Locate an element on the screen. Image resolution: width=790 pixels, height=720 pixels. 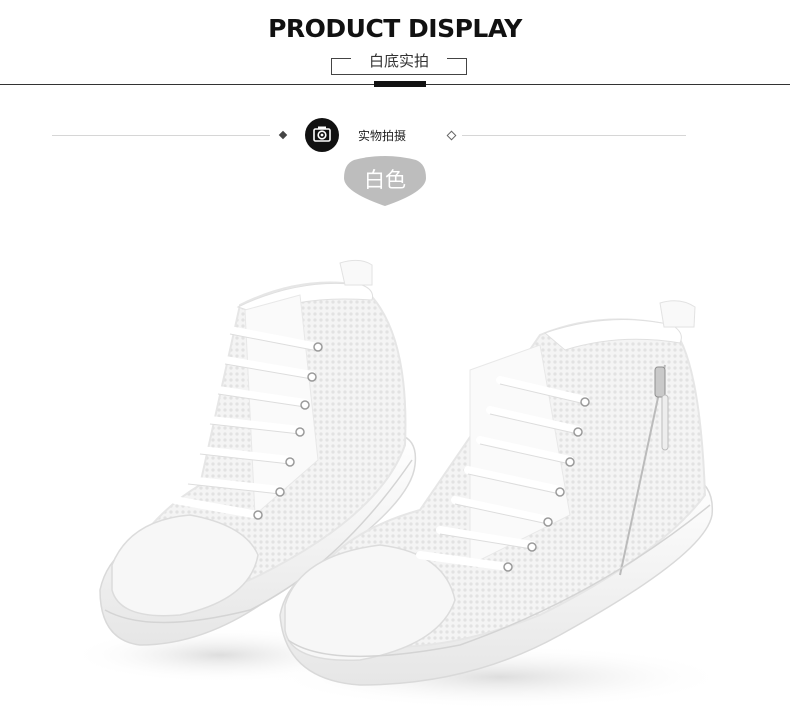
header-divider-accent is located at coordinates (400, 84).